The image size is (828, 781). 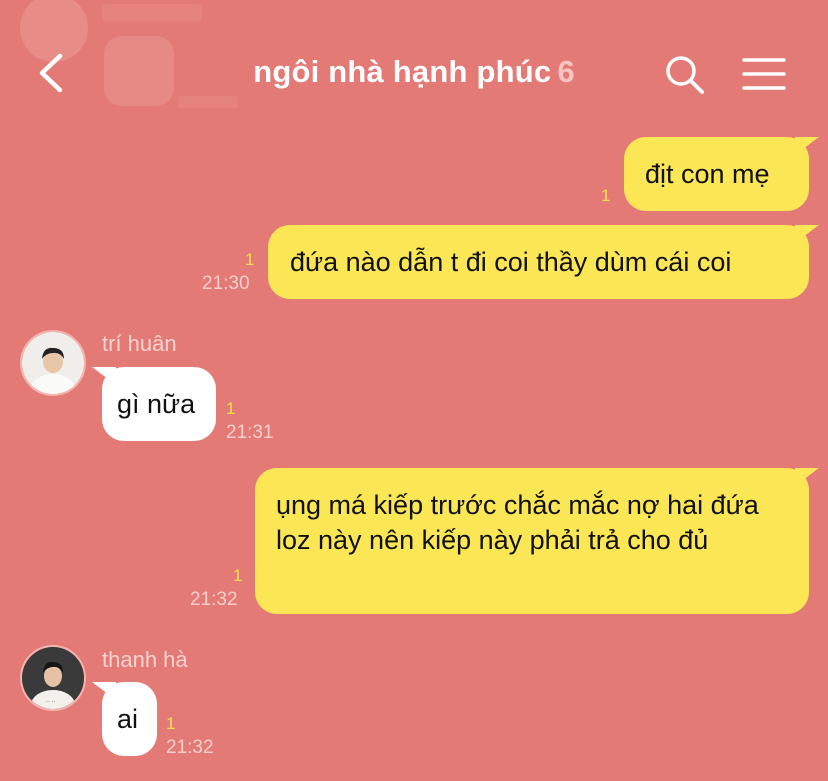 I want to click on message-text: gì nữa, so click(x=156, y=404).